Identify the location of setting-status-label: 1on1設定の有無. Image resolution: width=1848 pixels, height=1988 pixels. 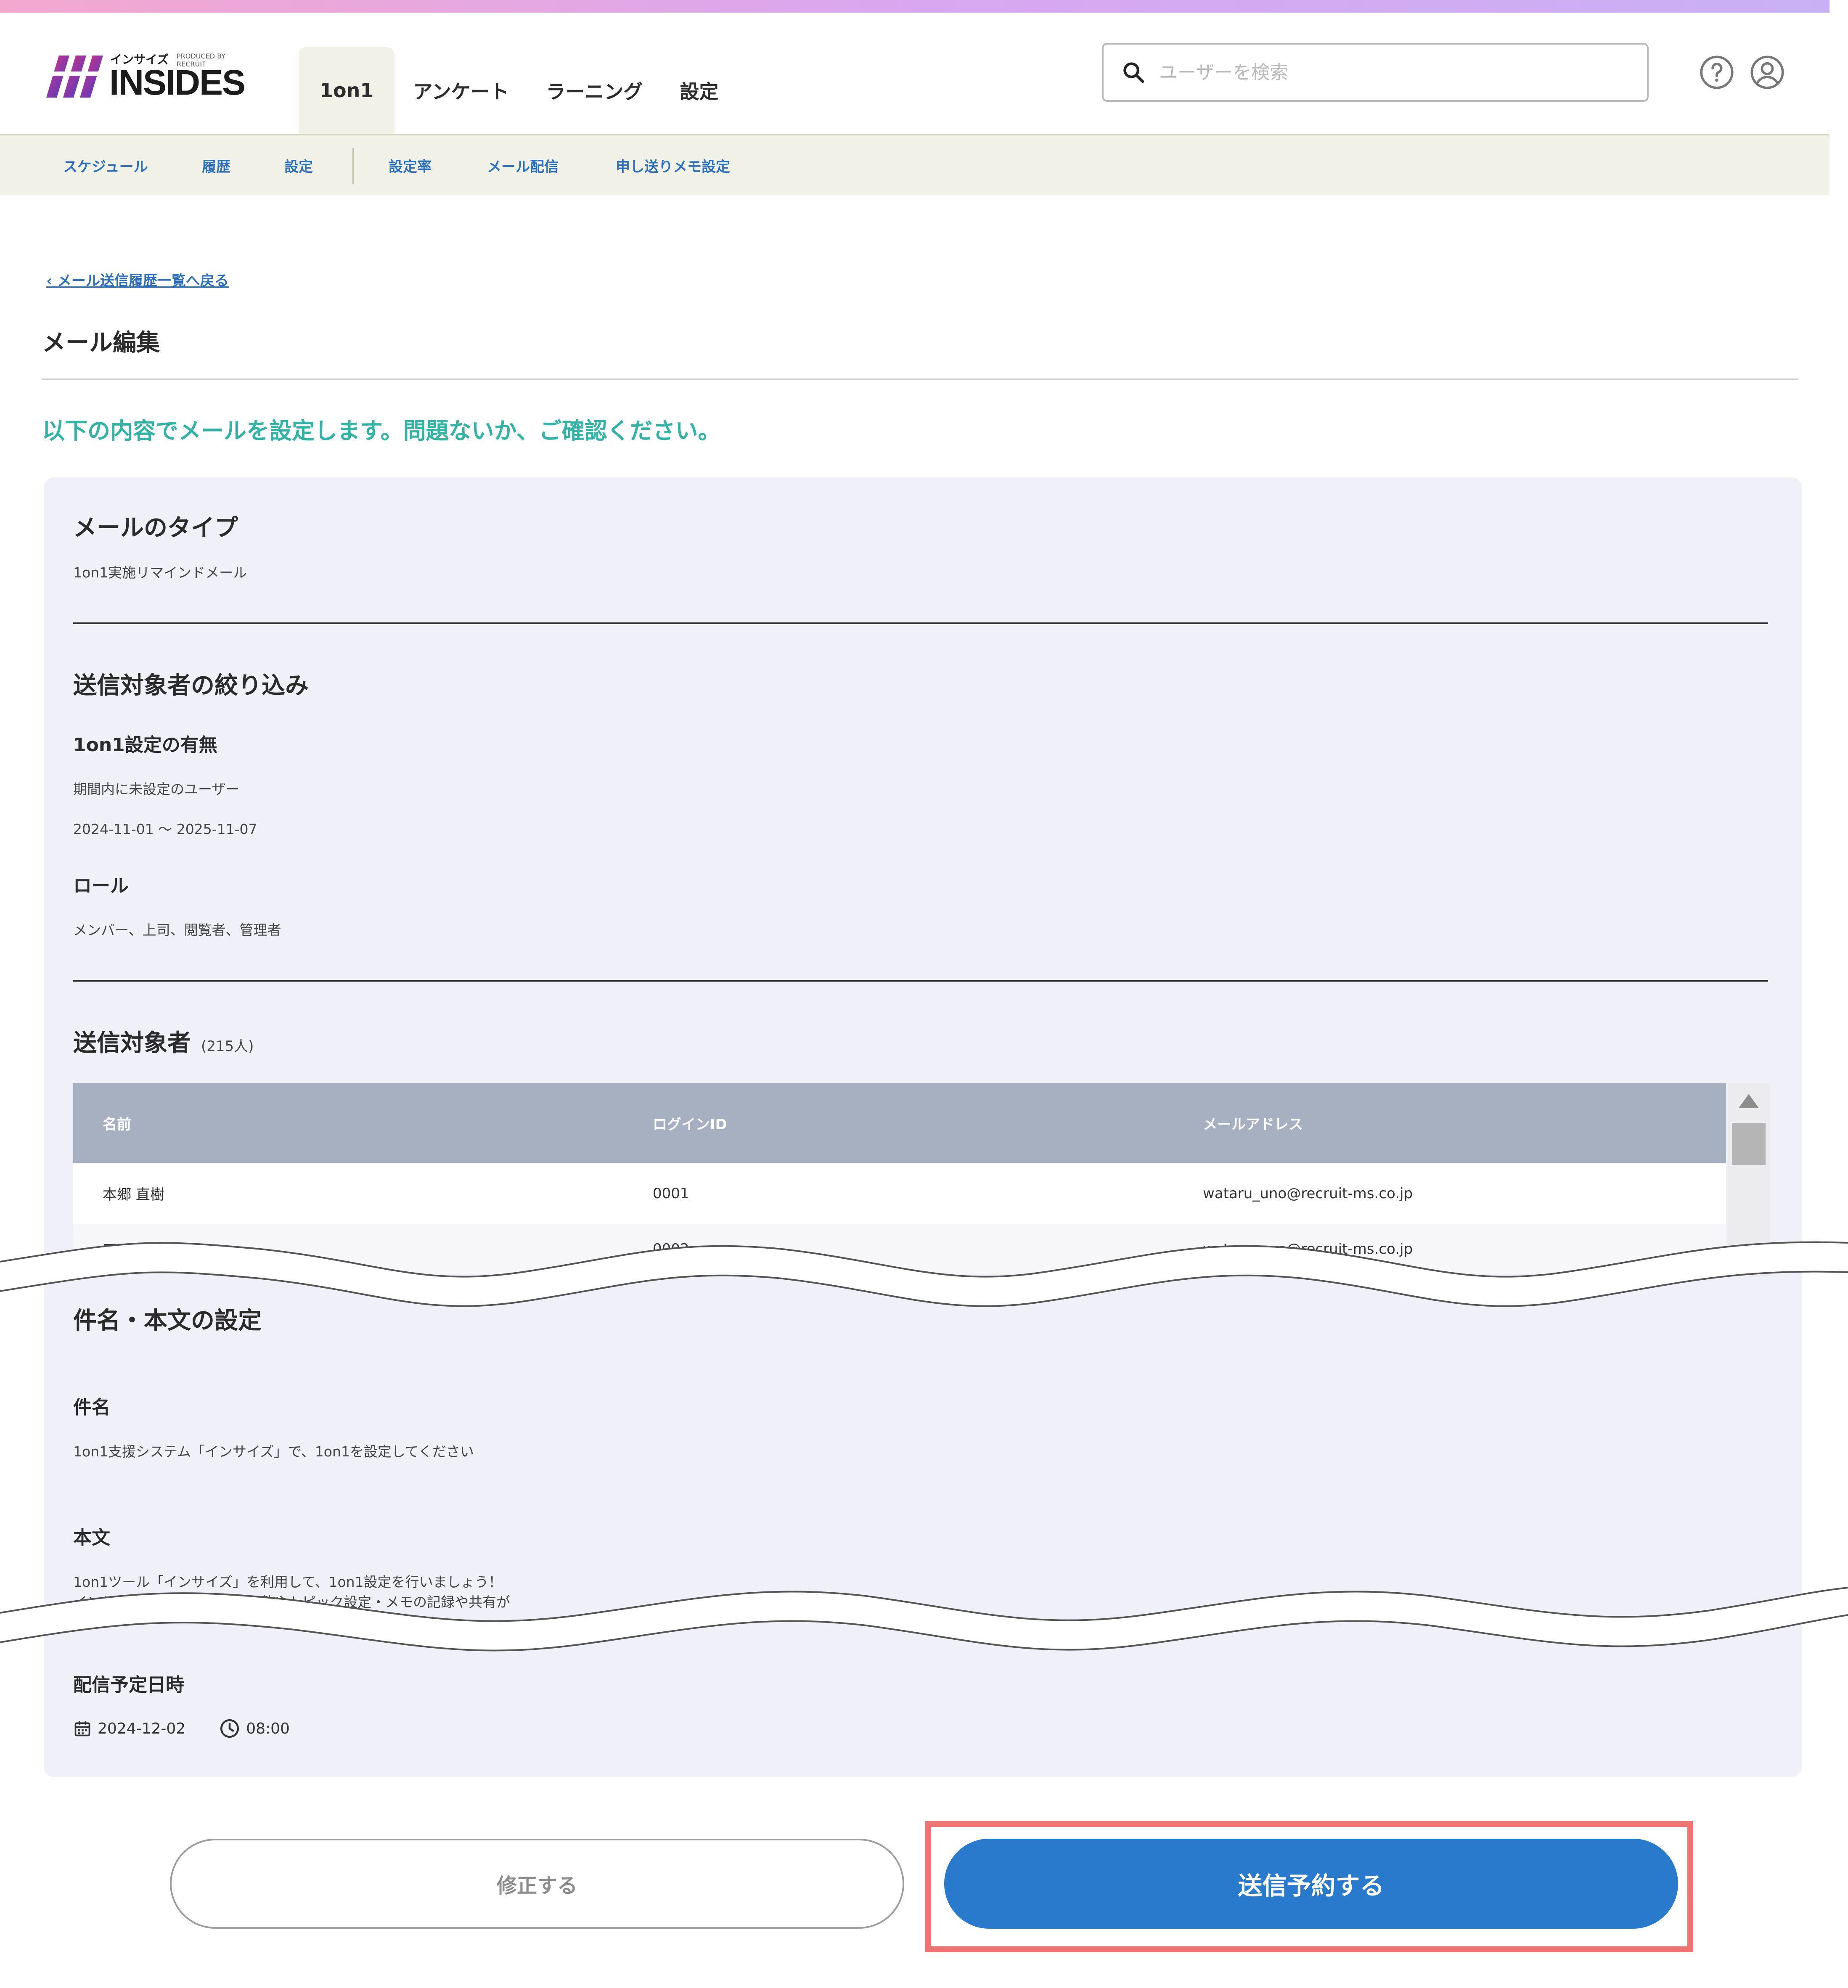
(145, 745).